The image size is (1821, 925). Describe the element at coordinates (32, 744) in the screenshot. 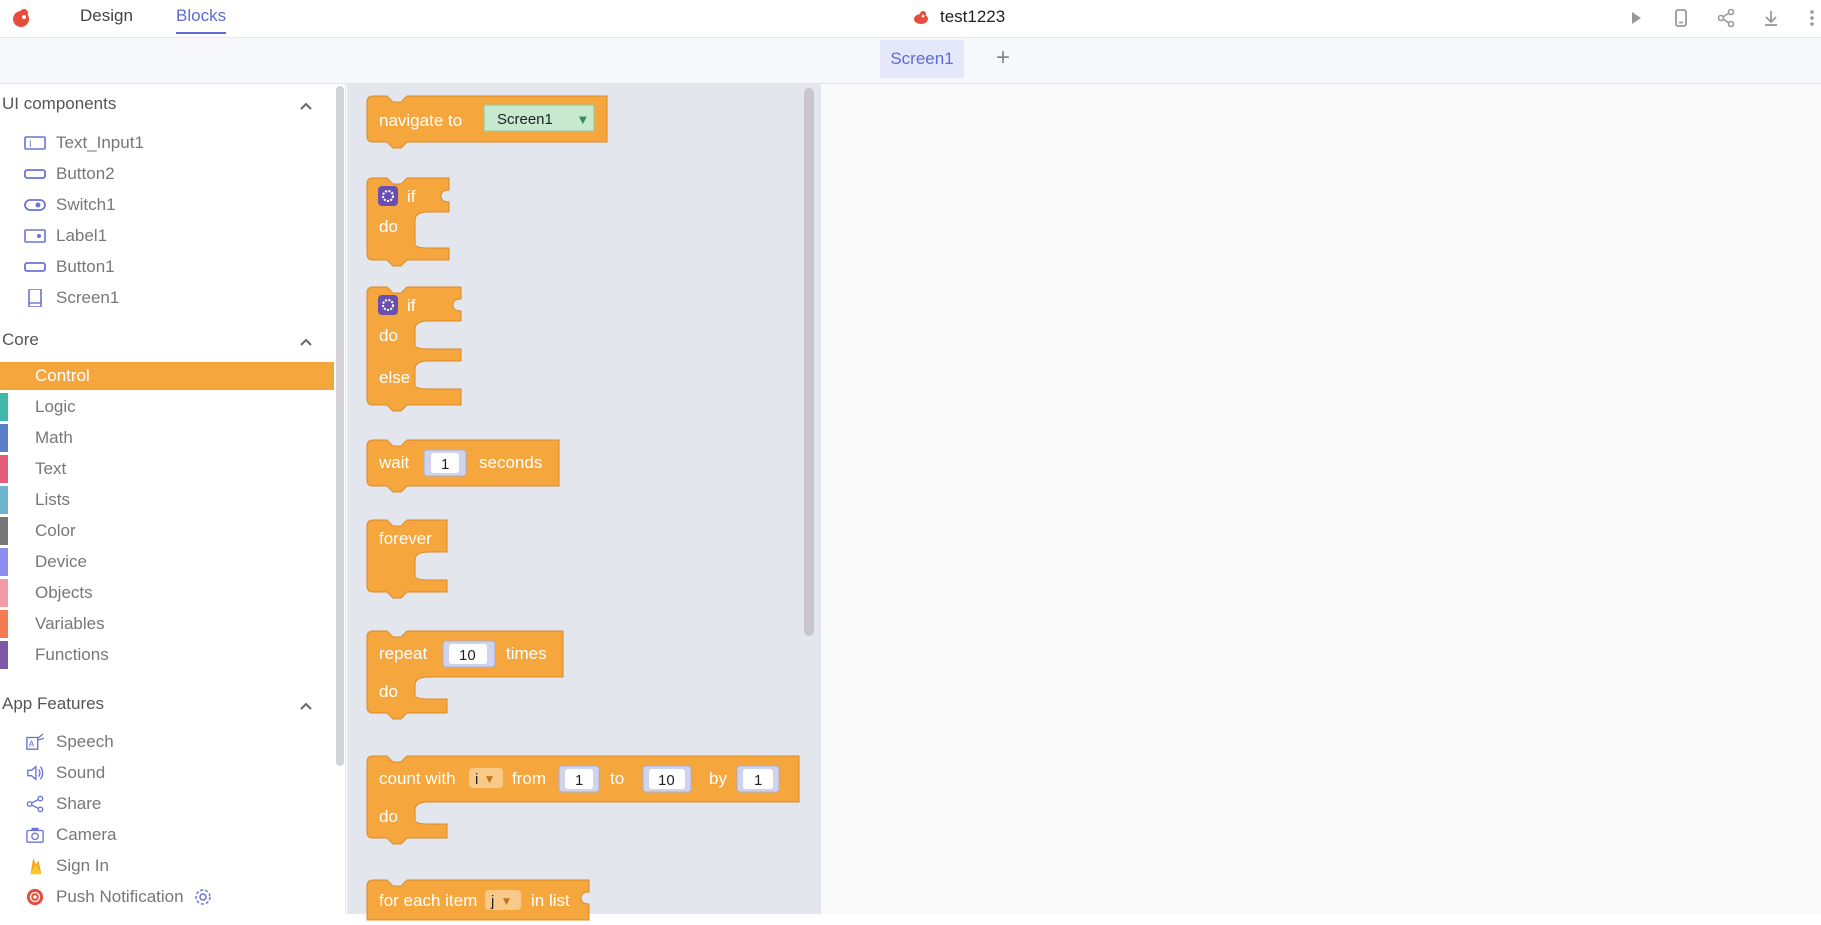

I see `svg-text: A` at that location.